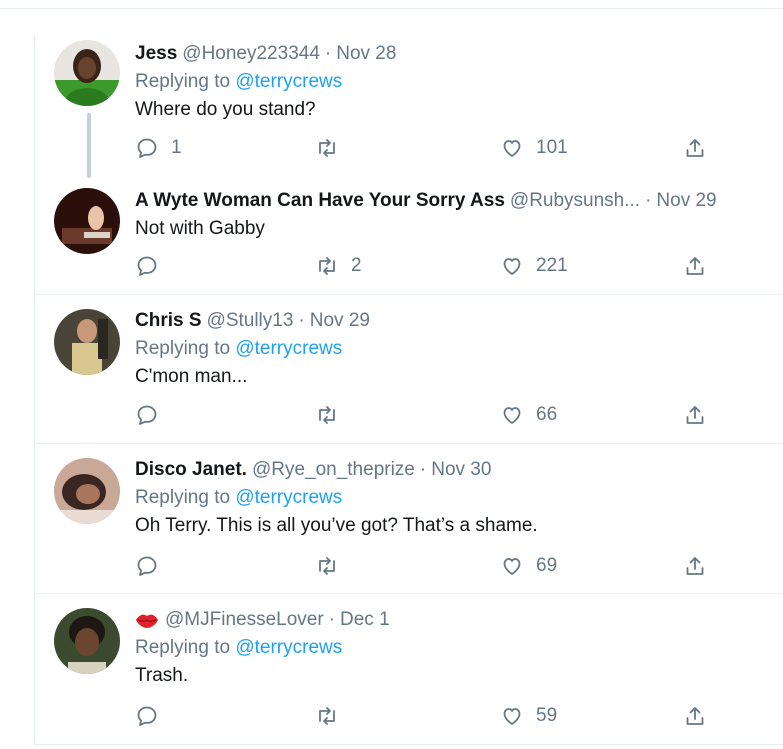  I want to click on tweet-header: @MJFinesseLover · Dec 1, so click(459, 620).